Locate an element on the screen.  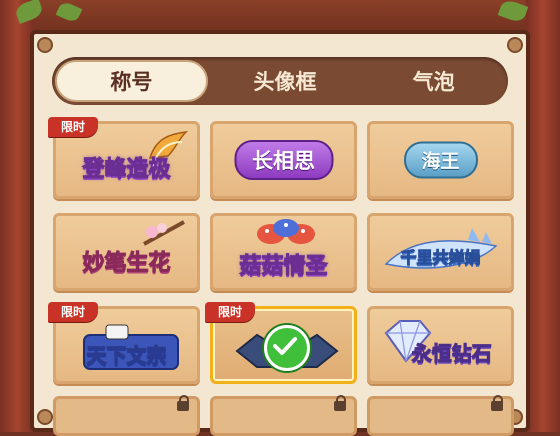
title-text: 千里共婵娟 is located at coordinates (440, 258).